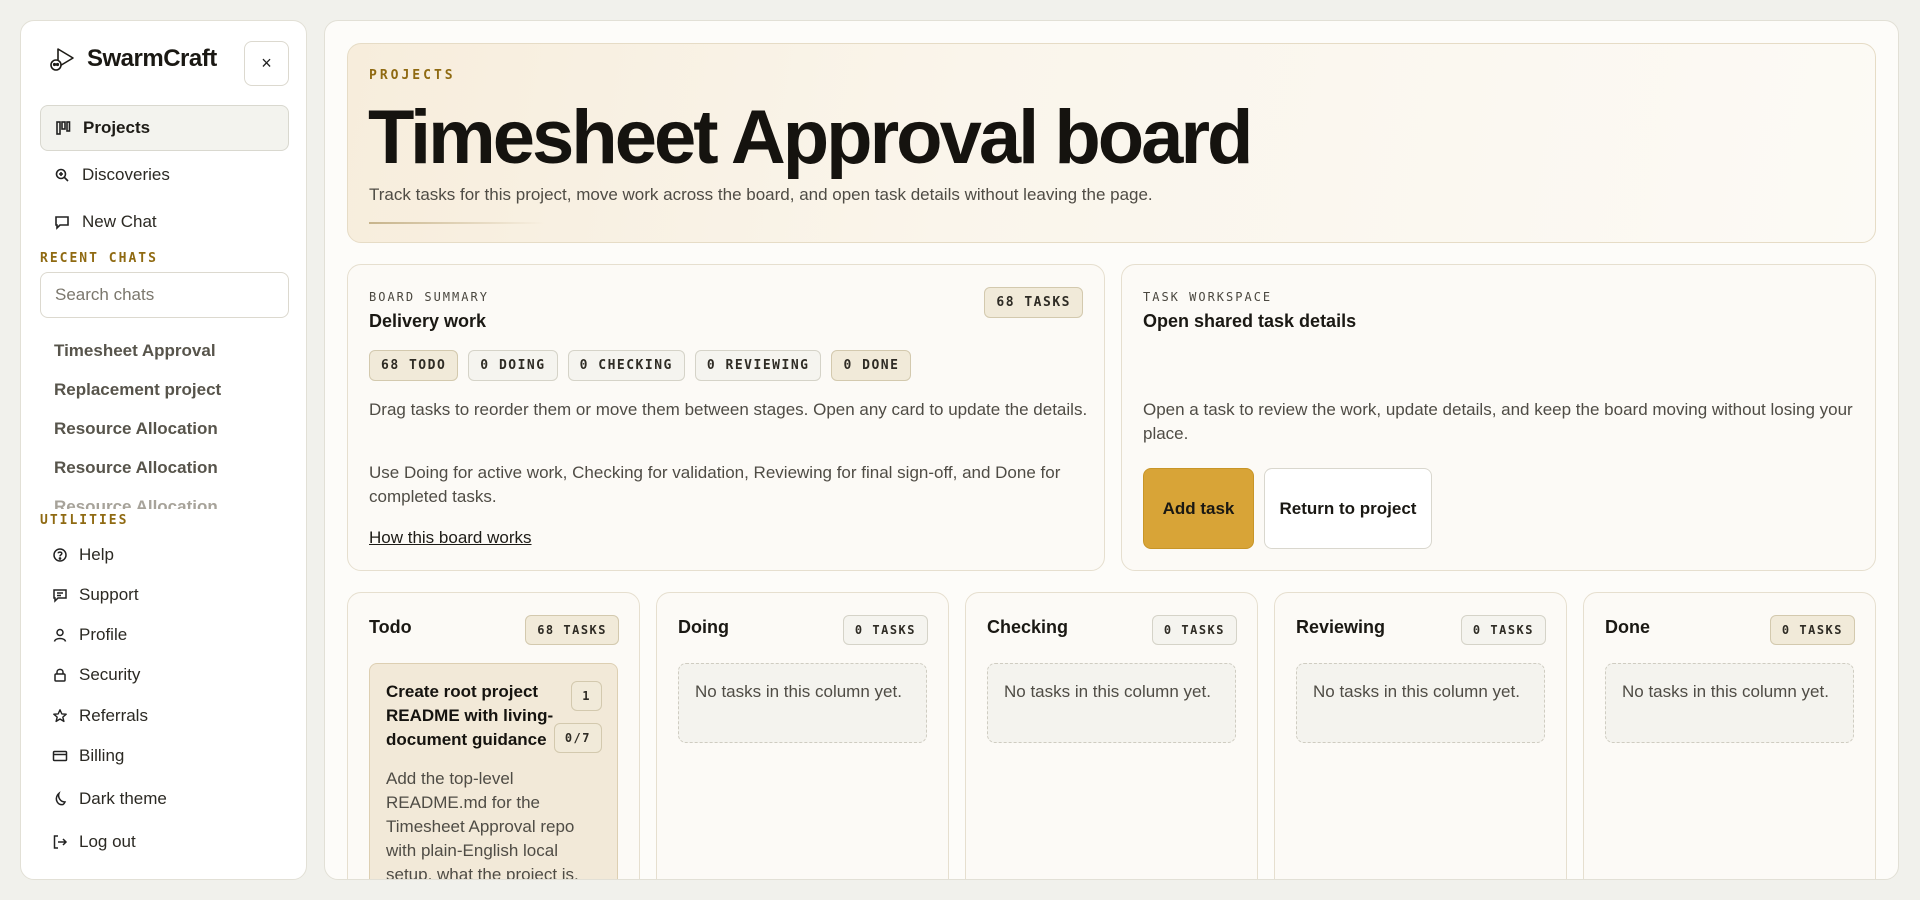 The width and height of the screenshot is (1920, 900). I want to click on brand: SwarmCraft, so click(132, 59).